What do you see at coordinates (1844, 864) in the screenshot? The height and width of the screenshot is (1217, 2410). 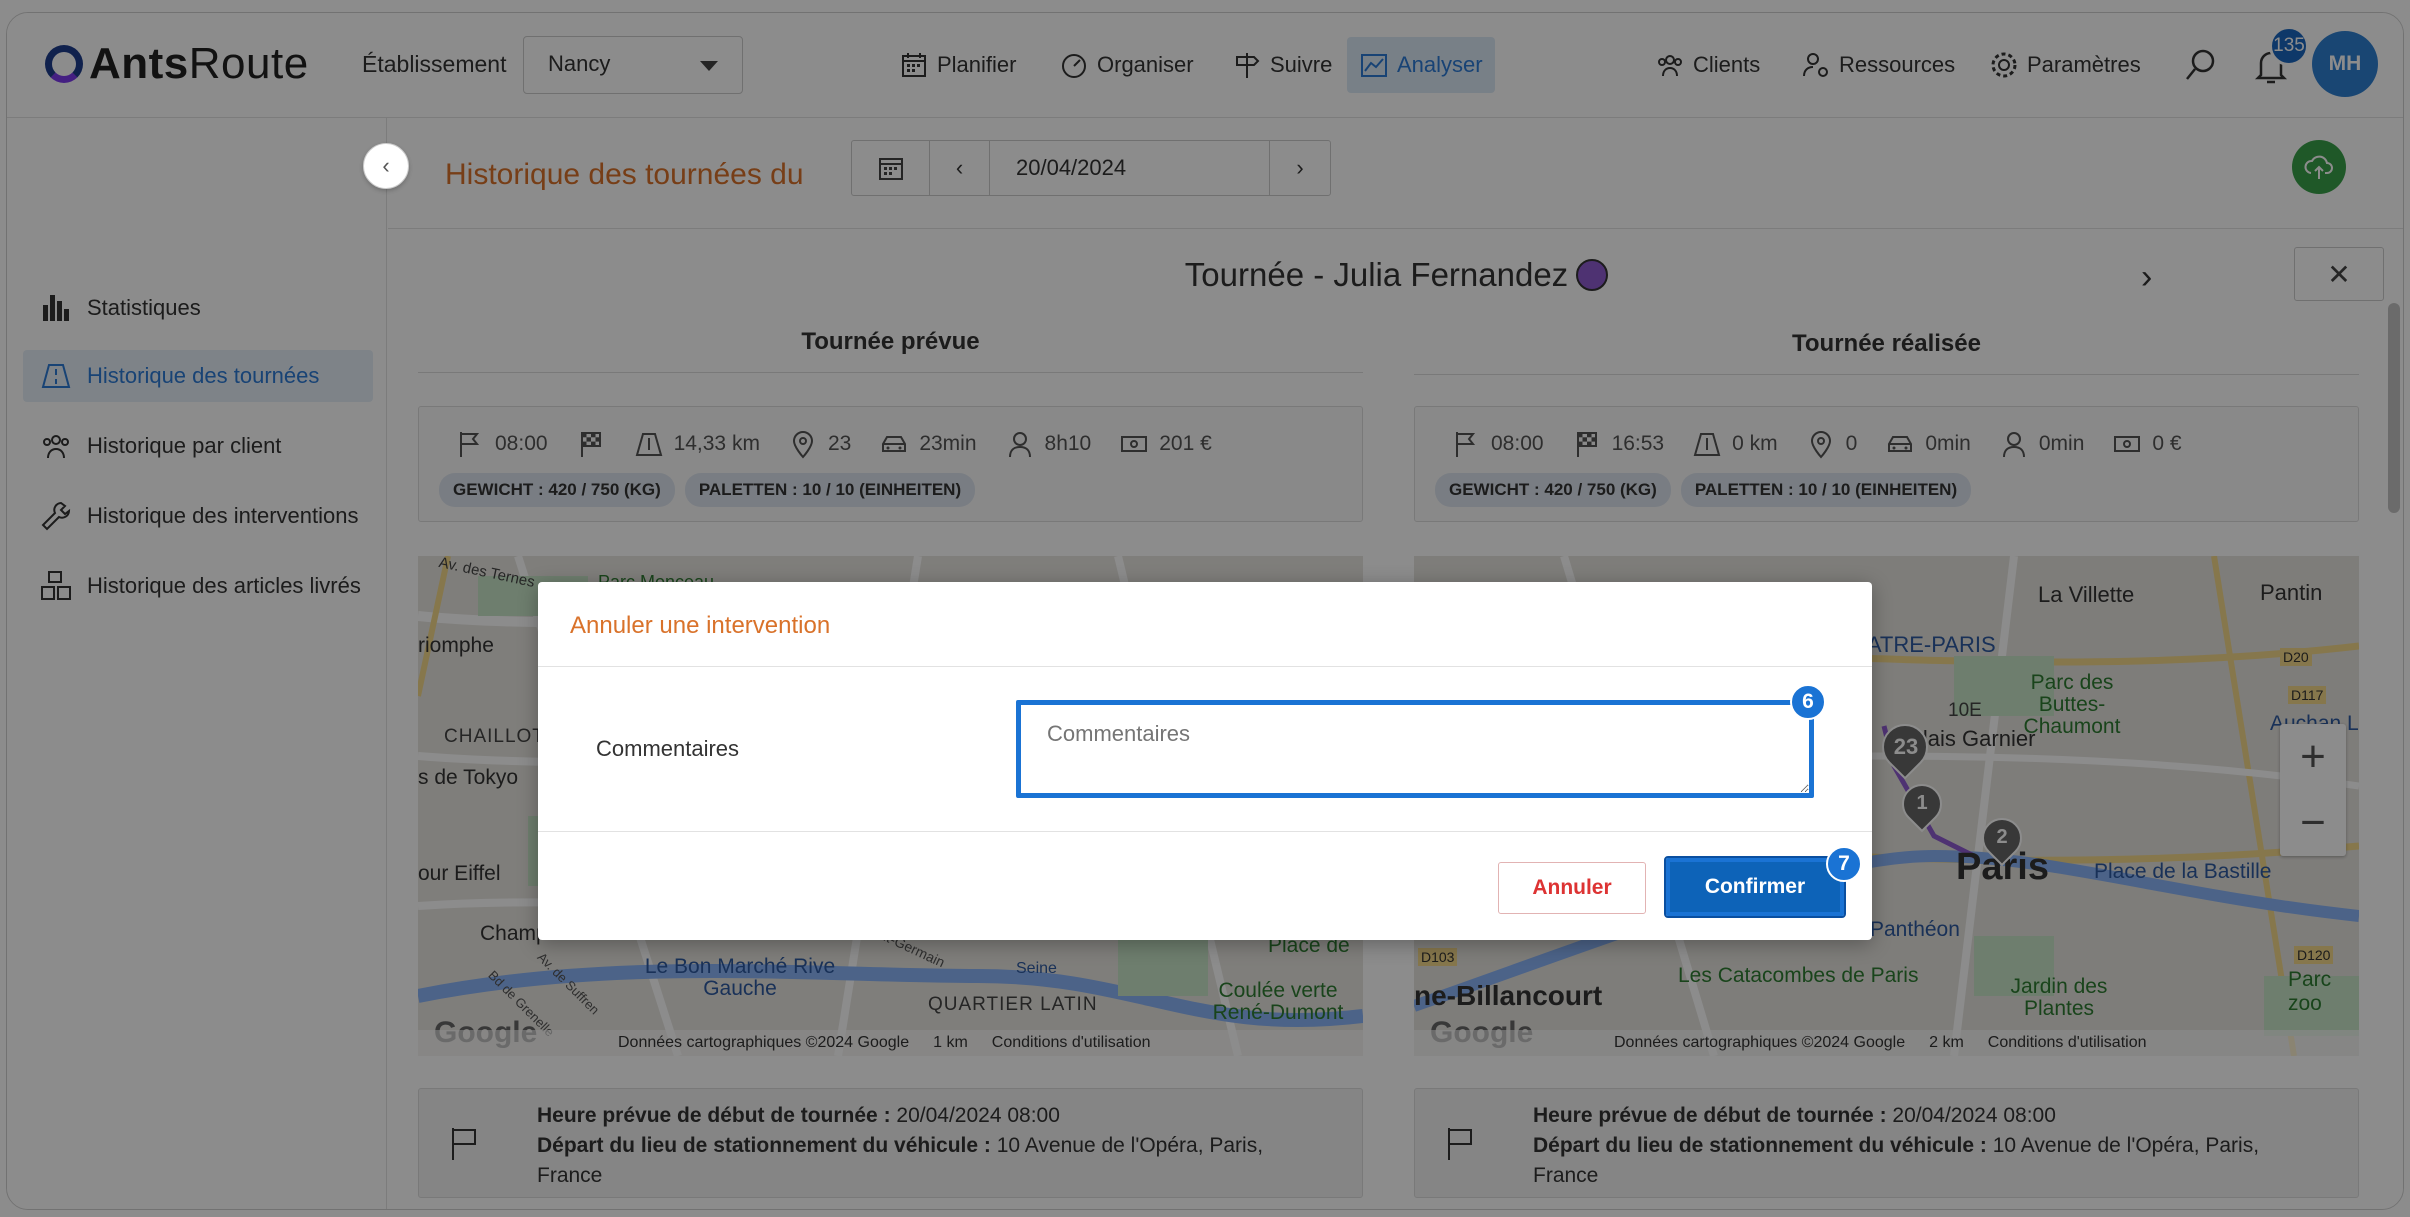 I see `step-badge: 7` at bounding box center [1844, 864].